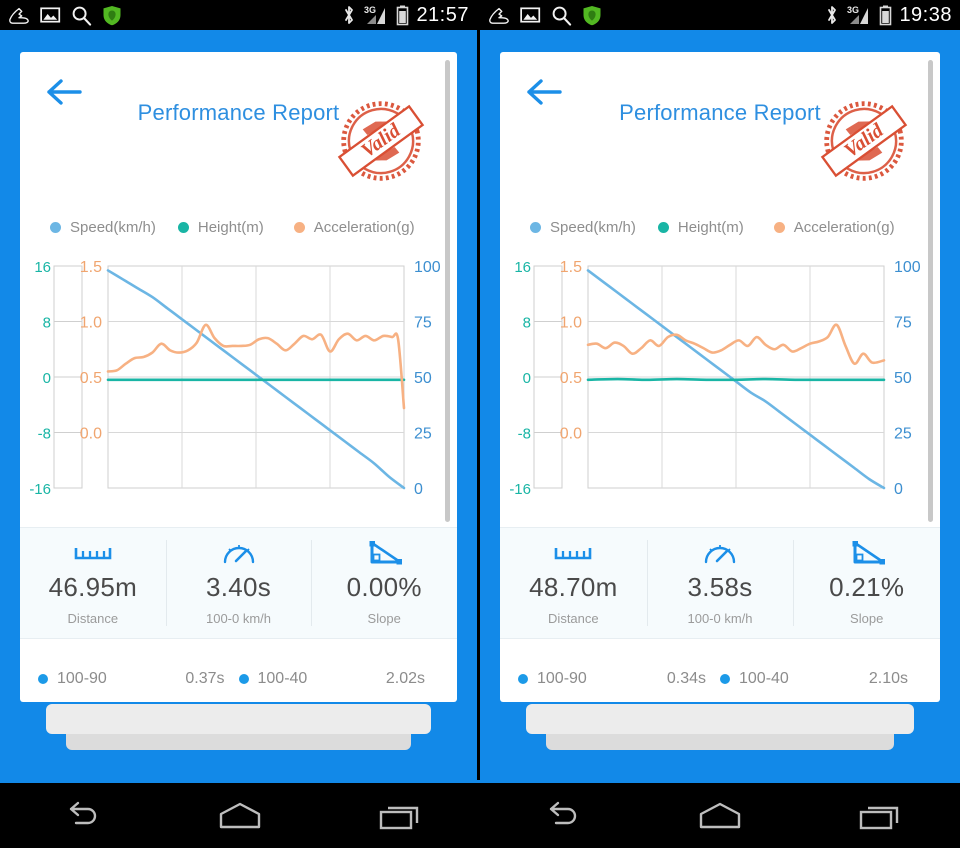  I want to click on svg-text: 75, so click(903, 323).